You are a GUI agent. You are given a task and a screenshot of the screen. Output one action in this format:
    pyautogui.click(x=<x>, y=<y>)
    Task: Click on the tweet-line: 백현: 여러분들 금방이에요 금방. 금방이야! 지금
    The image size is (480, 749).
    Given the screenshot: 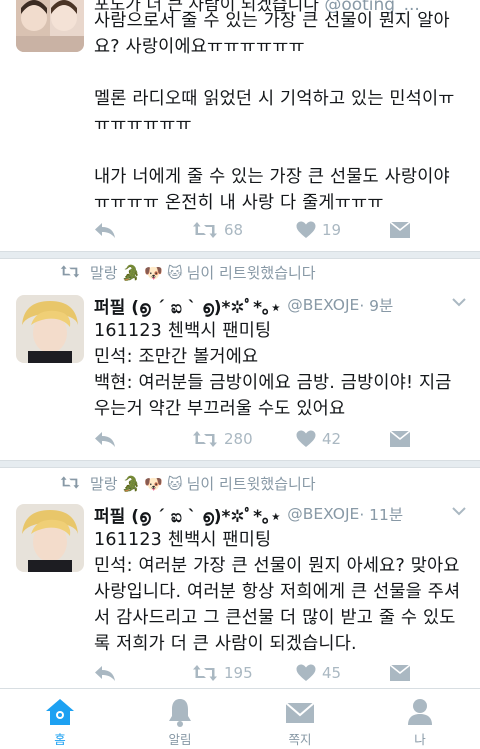 What is the action you would take?
    pyautogui.click(x=273, y=383)
    